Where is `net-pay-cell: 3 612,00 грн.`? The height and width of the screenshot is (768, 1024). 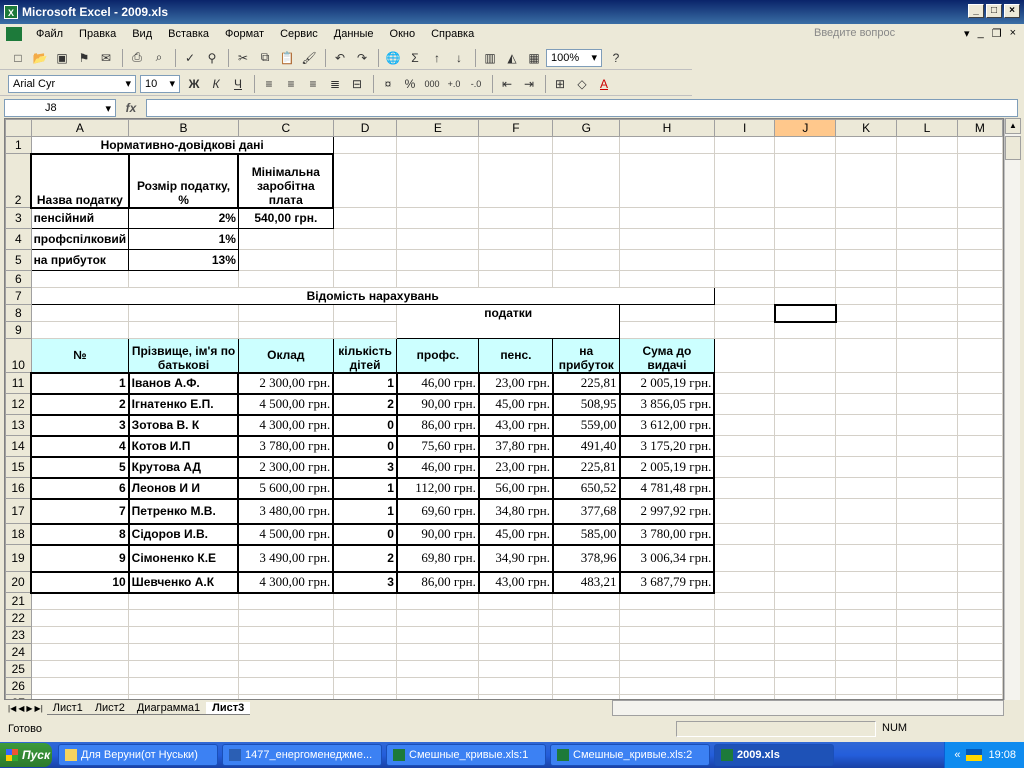
net-pay-cell: 3 612,00 грн. is located at coordinates (667, 425).